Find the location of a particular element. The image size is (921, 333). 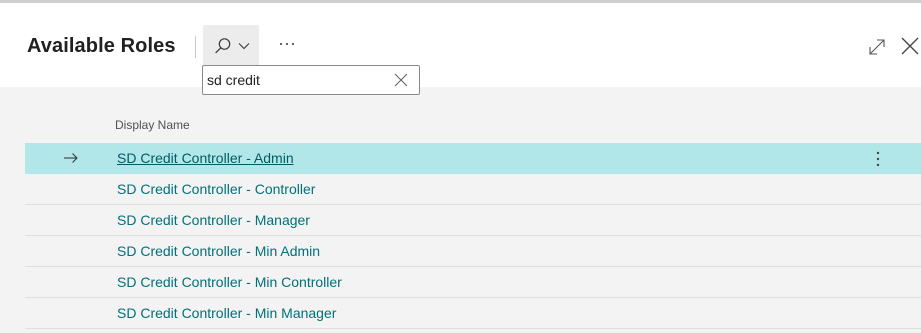

page-title: Available Roles is located at coordinates (101, 46).